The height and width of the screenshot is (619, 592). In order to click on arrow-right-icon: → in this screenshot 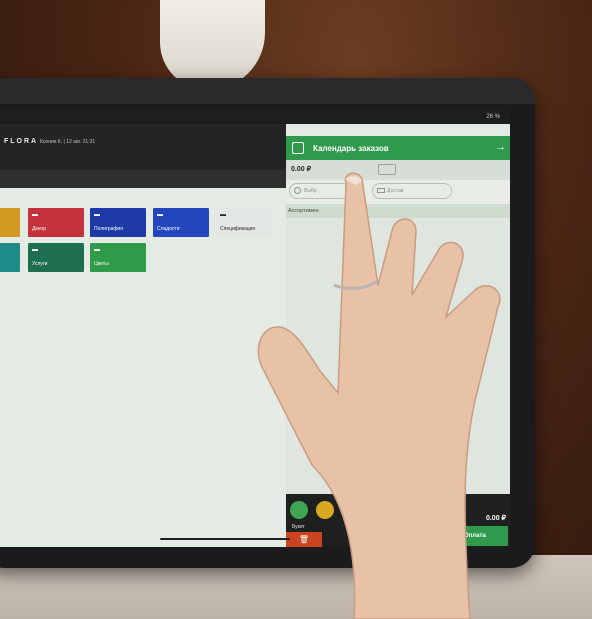, I will do `click(500, 147)`.